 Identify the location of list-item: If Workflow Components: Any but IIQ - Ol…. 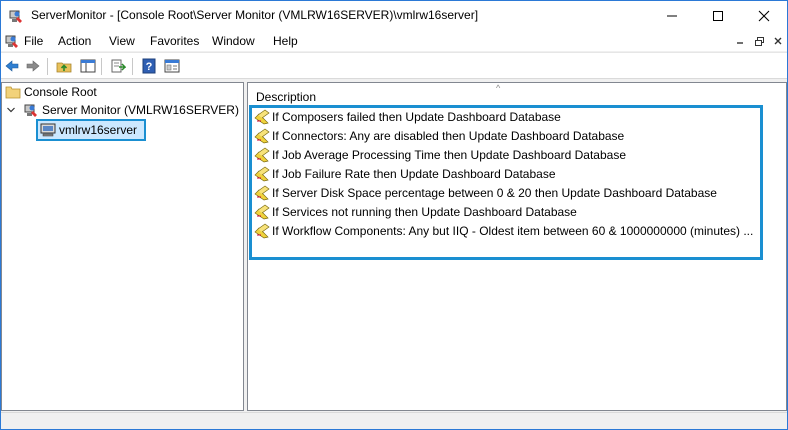
(503, 231).